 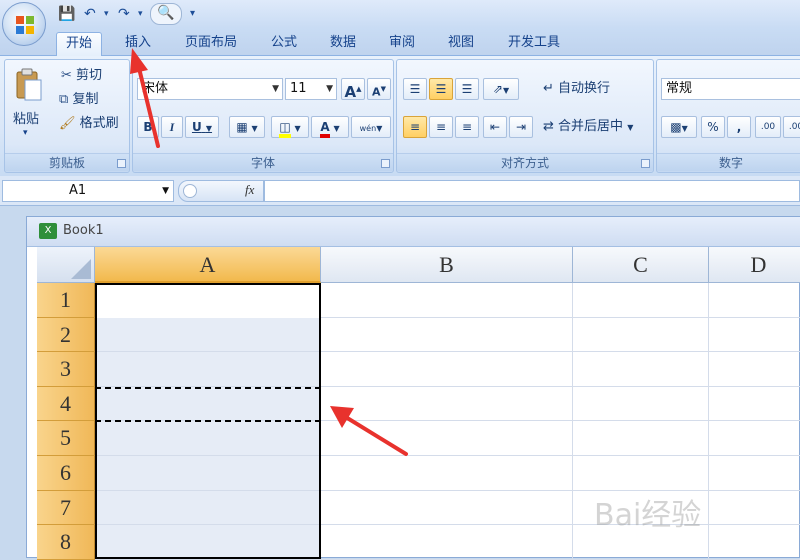 I want to click on row-header-3: 3, so click(x=66, y=369).